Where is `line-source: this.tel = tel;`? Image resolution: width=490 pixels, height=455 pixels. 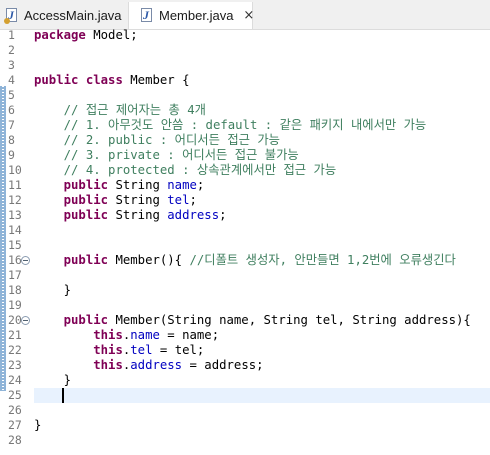
line-source: this.tel = tel; is located at coordinates (119, 350).